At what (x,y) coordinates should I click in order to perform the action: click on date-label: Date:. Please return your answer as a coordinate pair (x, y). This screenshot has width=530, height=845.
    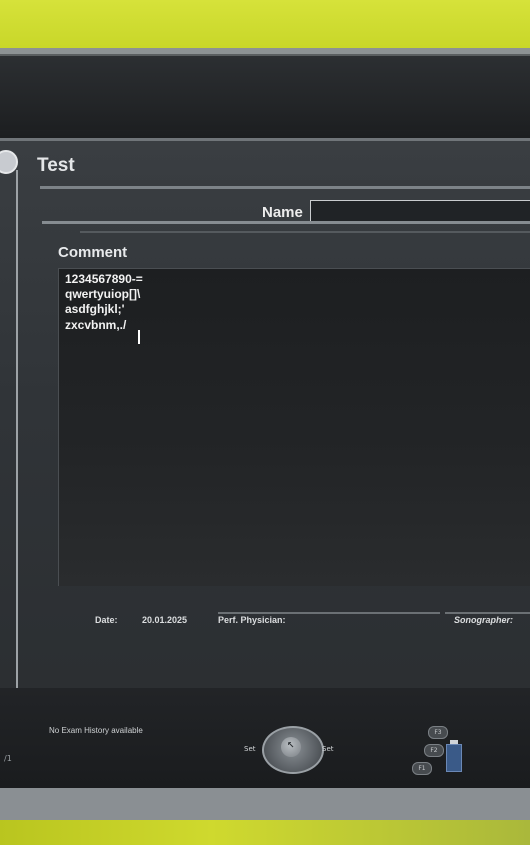
    Looking at the image, I should click on (106, 620).